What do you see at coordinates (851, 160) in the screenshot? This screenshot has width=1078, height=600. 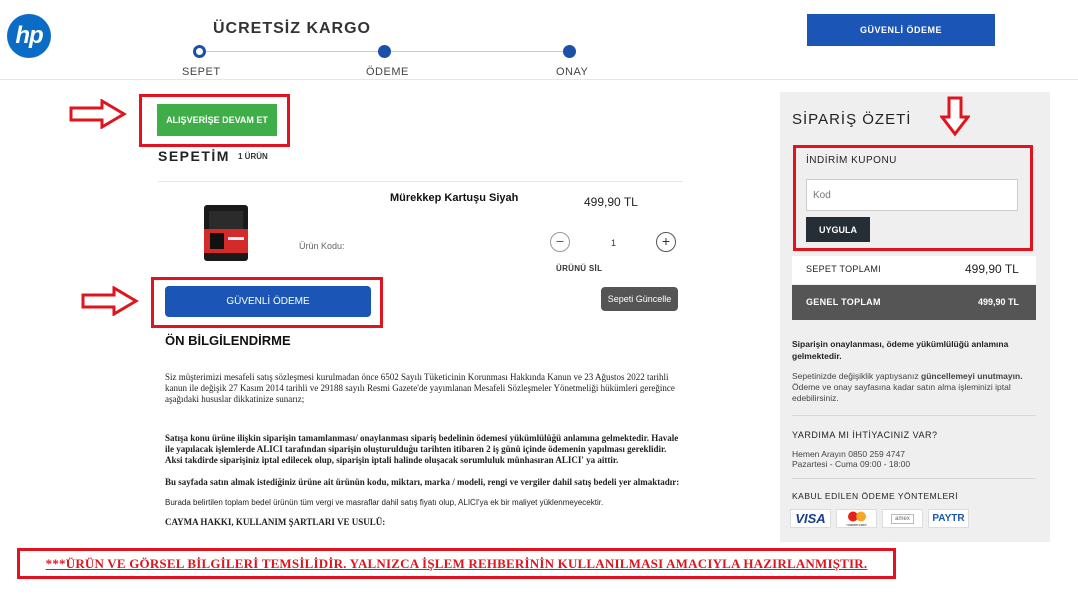 I see `coupon-title: İNDİRİM KUPONU` at bounding box center [851, 160].